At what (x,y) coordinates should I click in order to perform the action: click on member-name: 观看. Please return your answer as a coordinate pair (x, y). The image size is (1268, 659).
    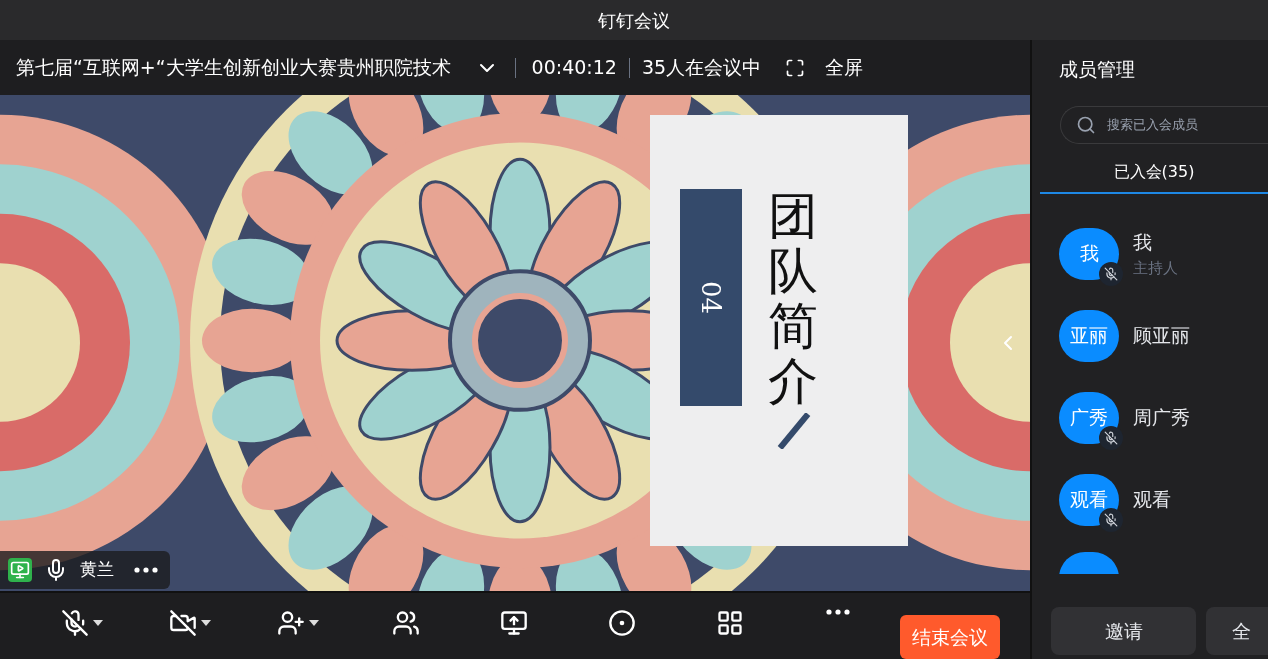
    Looking at the image, I should click on (1152, 500).